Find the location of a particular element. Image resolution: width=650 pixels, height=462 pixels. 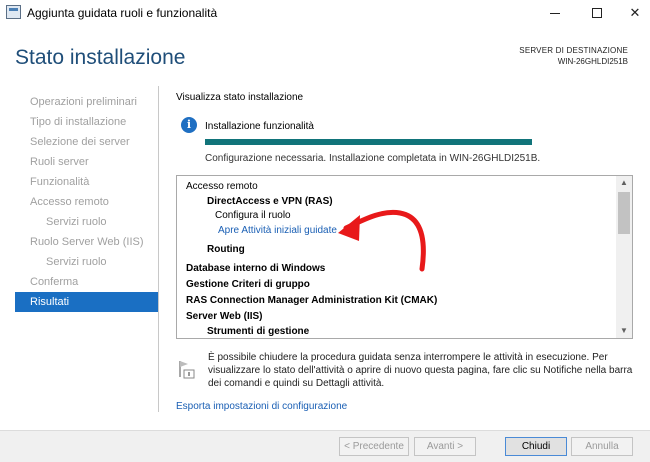

nav-item-ruoli-server: Ruoli server is located at coordinates (59, 162).